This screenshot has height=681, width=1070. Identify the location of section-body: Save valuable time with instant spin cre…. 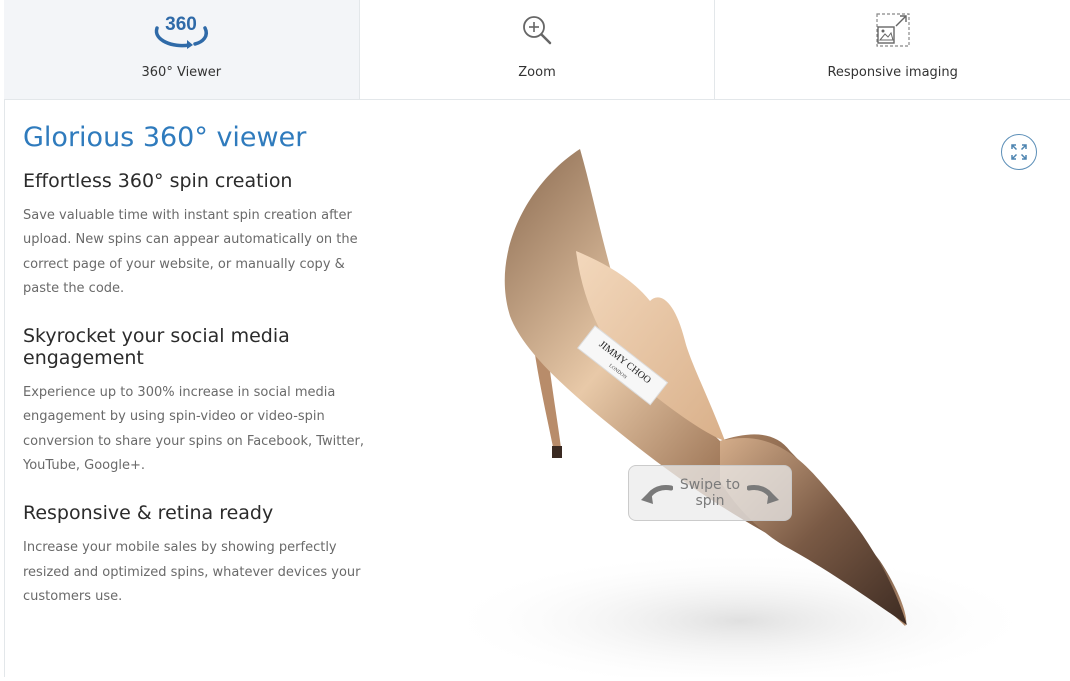
(190, 252).